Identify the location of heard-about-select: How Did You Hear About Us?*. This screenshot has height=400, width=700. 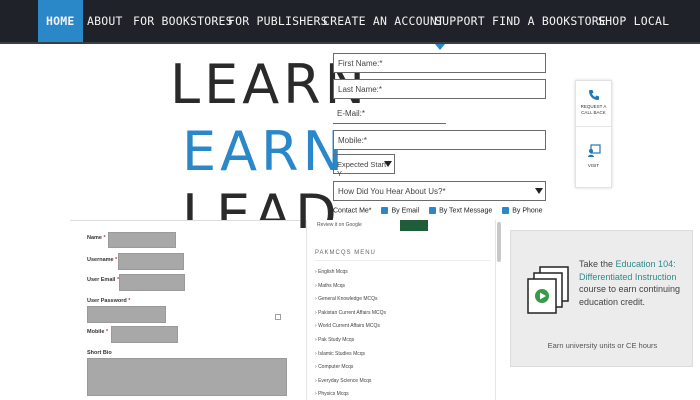
(439, 191).